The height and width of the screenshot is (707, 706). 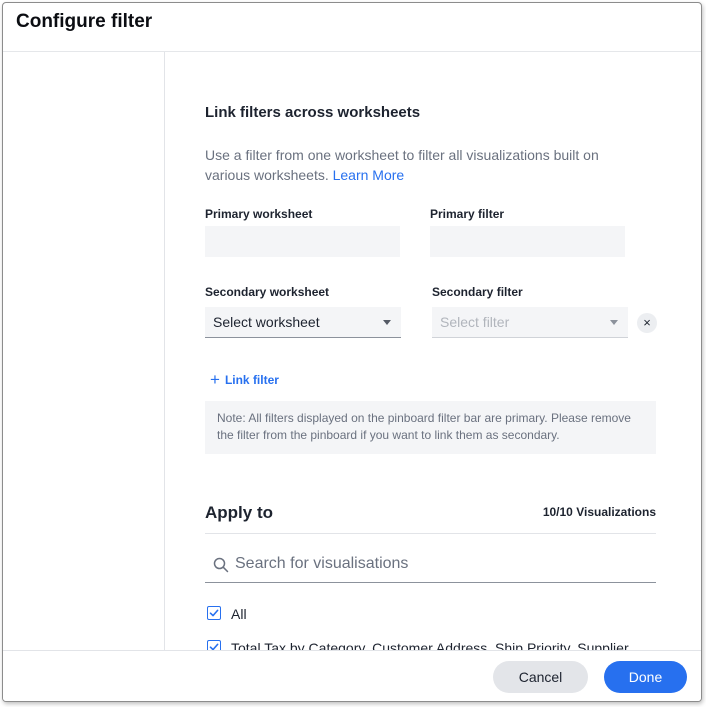 I want to click on primary-filter-field, so click(x=527, y=241).